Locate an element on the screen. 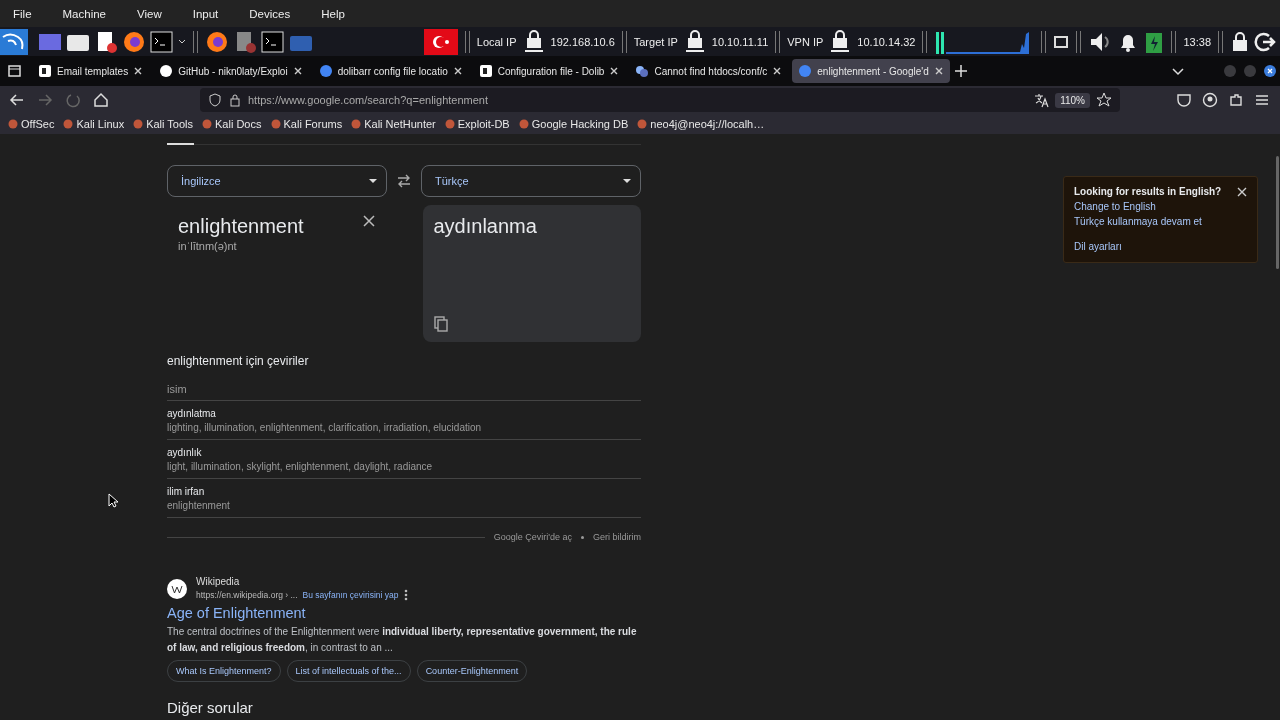  target-language-dropdown: Türkçe is located at coordinates (531, 181).